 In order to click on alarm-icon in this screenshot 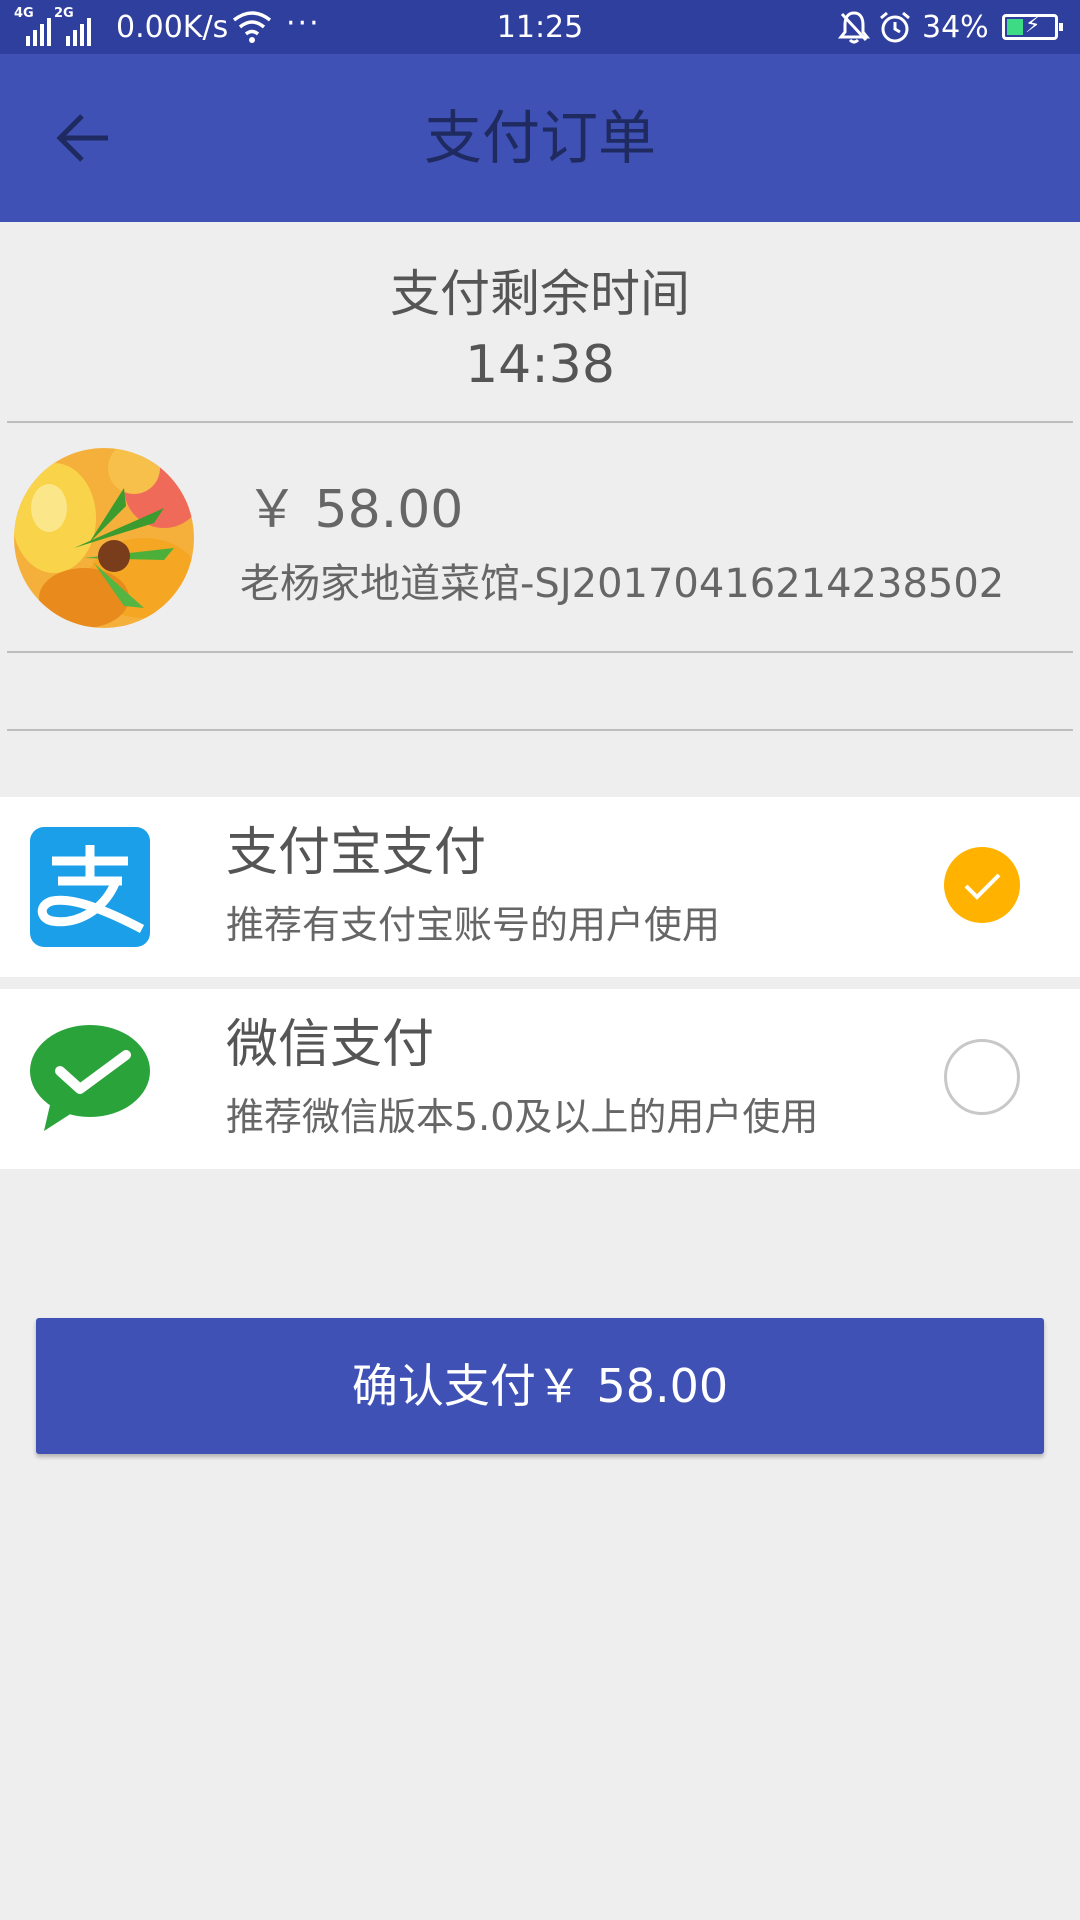, I will do `click(895, 29)`.